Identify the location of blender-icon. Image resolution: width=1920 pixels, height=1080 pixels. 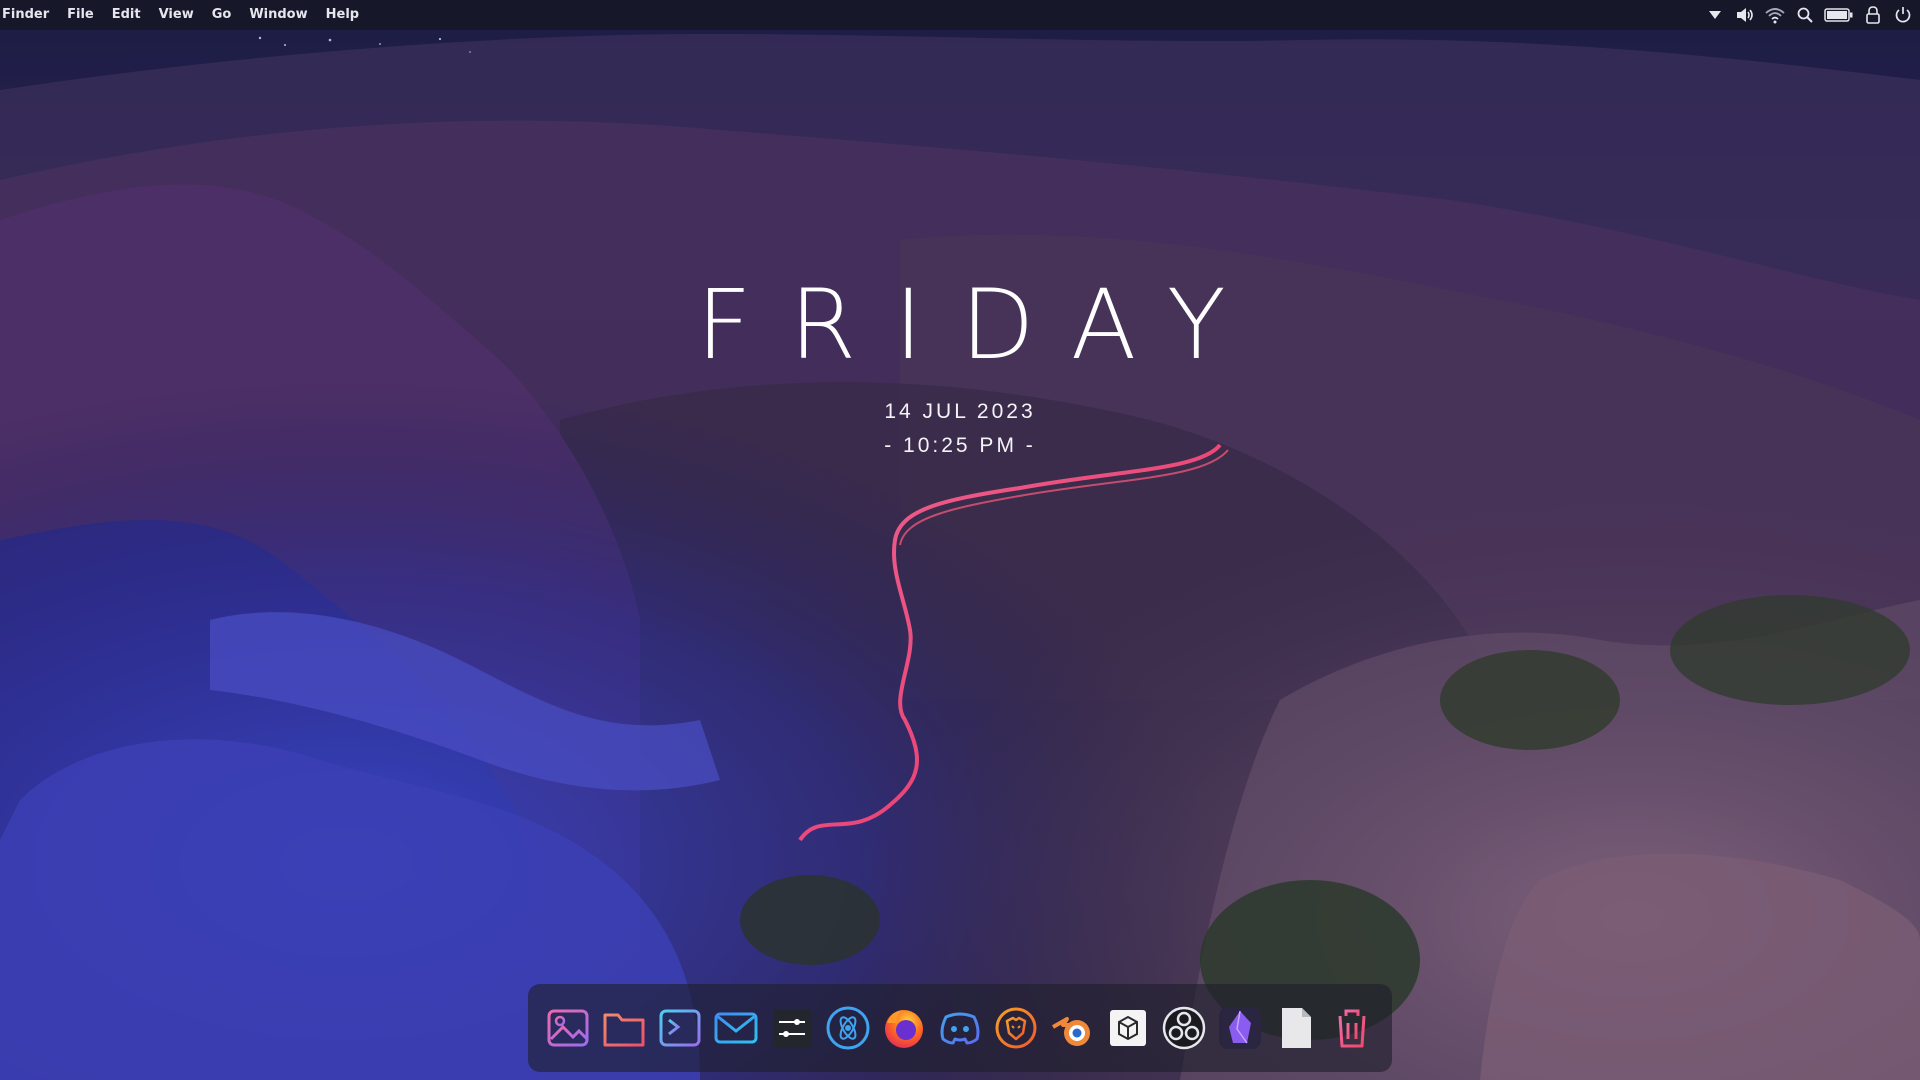
(1072, 1028).